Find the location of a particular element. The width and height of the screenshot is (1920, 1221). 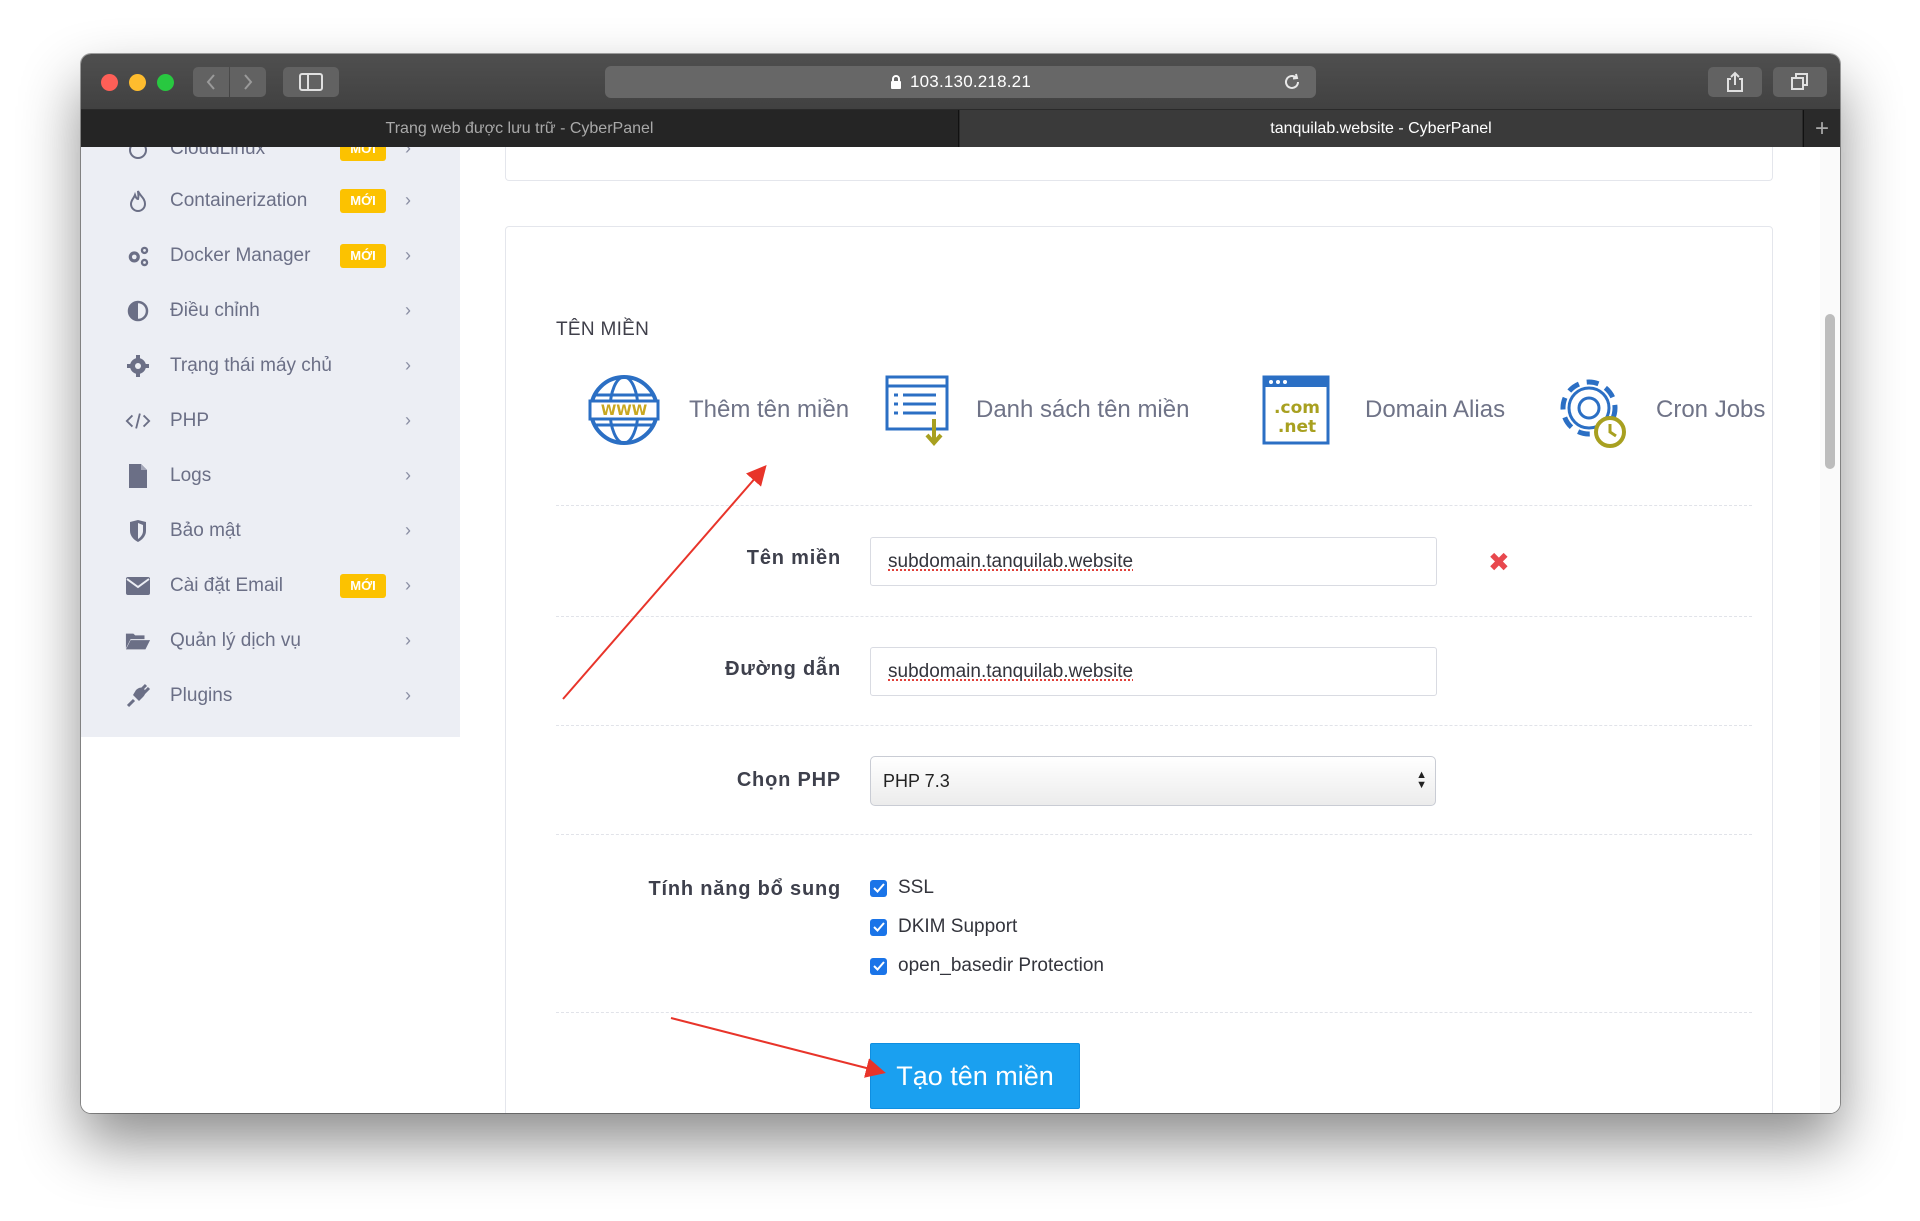

sidebar-item-tuning: Điều chỉnh › is located at coordinates (270, 310).